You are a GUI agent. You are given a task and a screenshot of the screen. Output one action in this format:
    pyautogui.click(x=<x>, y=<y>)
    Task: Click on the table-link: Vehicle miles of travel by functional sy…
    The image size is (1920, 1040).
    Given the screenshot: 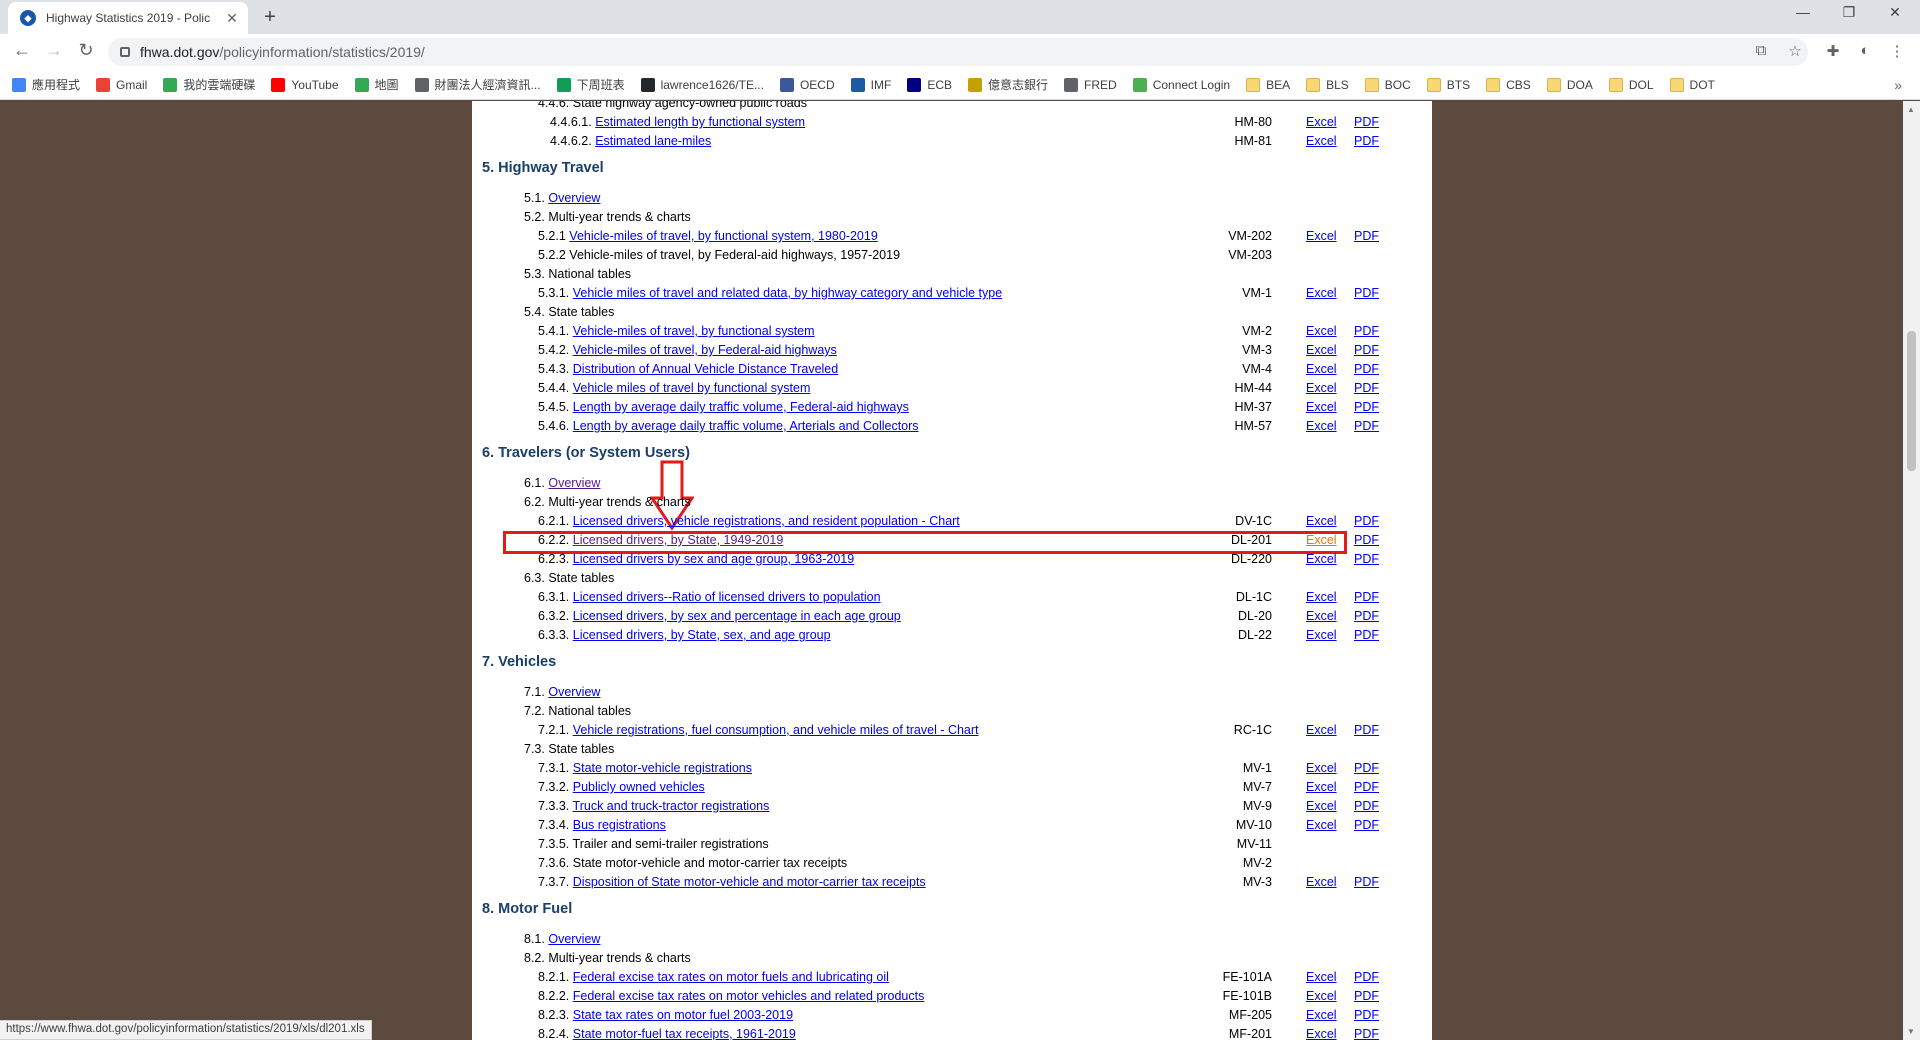 What is the action you would take?
    pyautogui.click(x=692, y=388)
    